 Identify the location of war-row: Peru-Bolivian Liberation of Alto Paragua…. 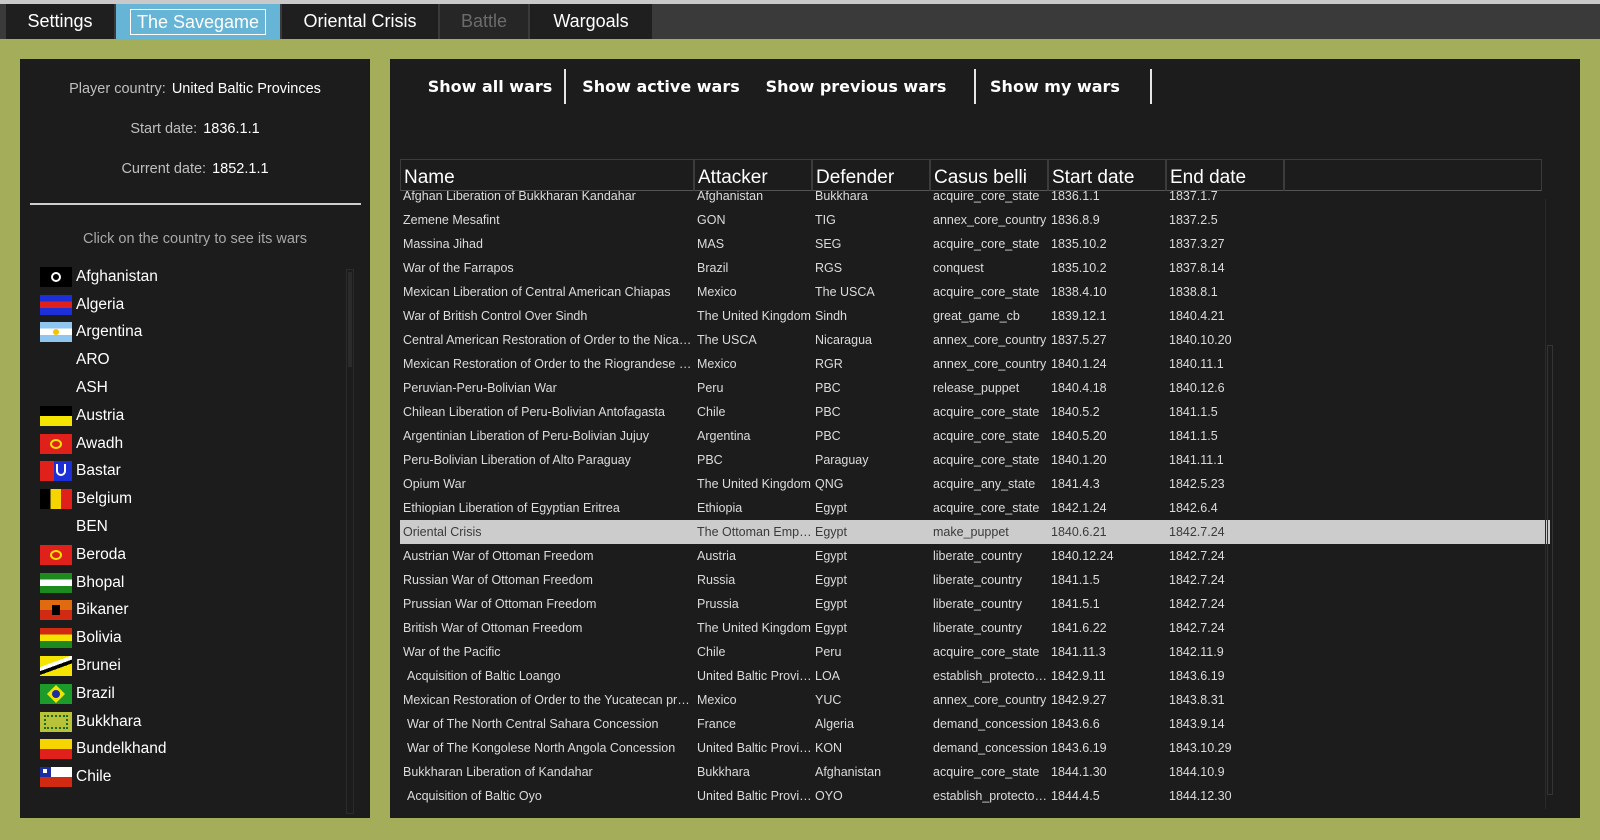
(975, 460).